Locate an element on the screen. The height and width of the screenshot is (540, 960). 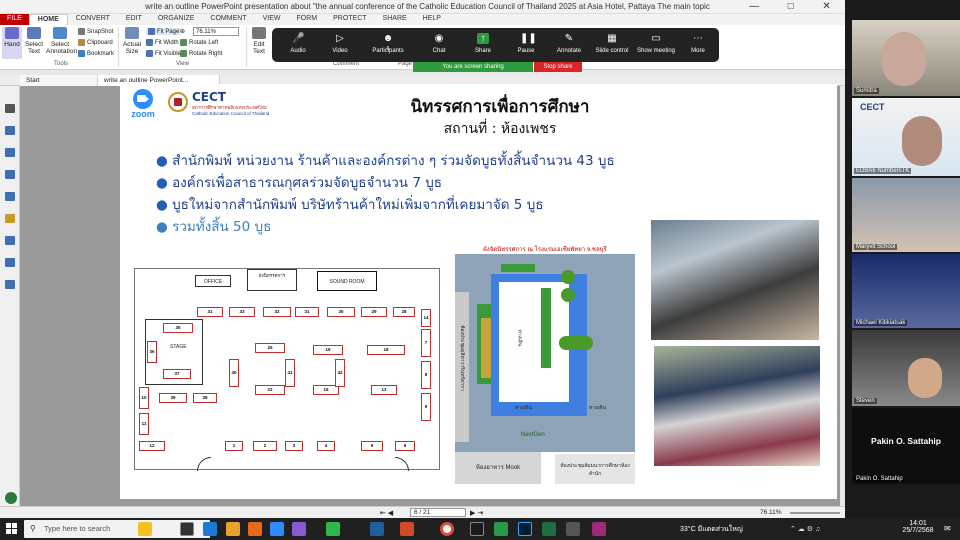
participant-video: CECT EDBA6 NumbersTK is located at coordinates (906, 137).